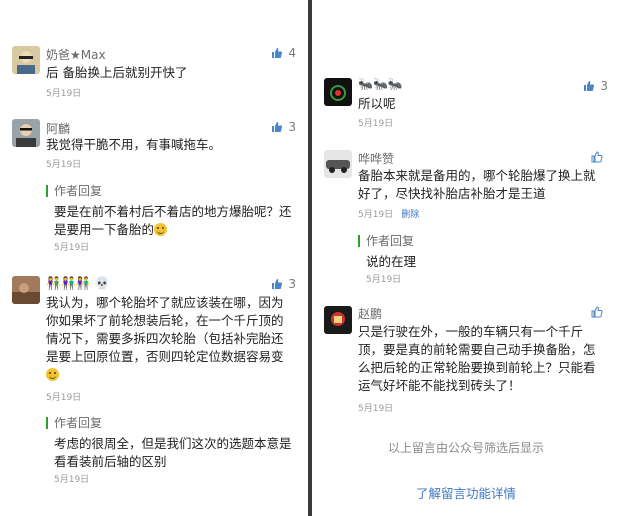 This screenshot has width=620, height=516. I want to click on author-reply: 作者回复 考虑的很周全，但是我们这次的选题本意是看看装前后轴的区别 5月19日, so click(170, 450).